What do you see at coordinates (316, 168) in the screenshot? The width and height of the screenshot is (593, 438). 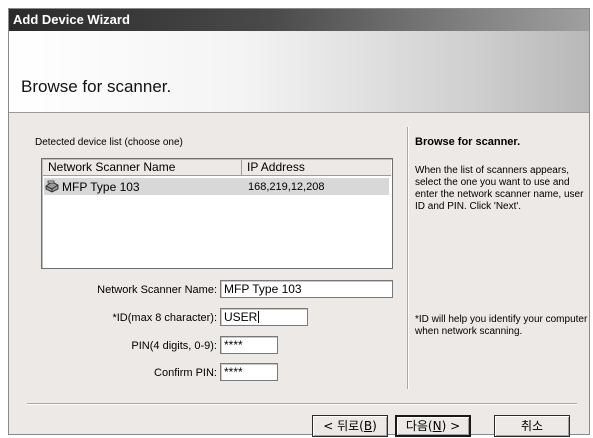 I see `column-header-ip-address: IP Address` at bounding box center [316, 168].